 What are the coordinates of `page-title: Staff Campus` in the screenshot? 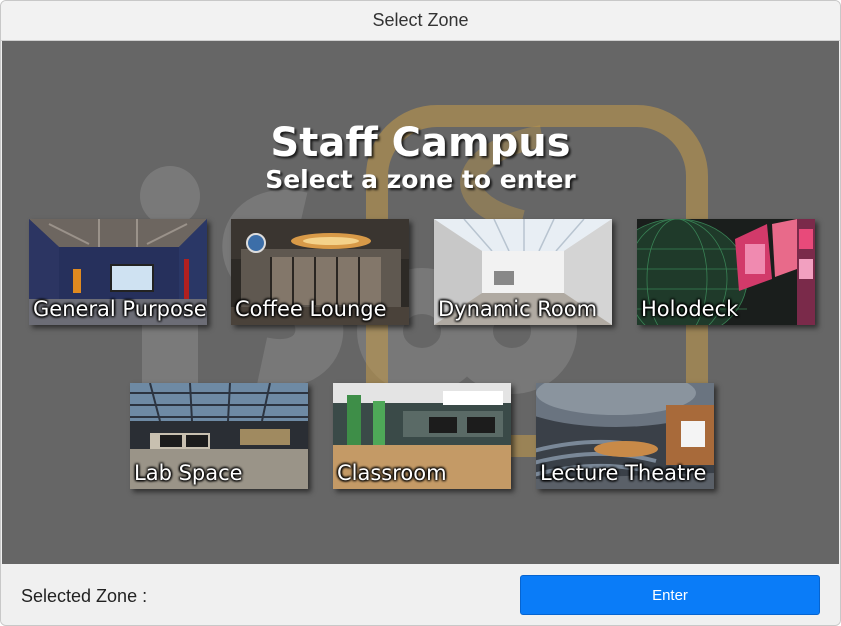 It's located at (420, 143).